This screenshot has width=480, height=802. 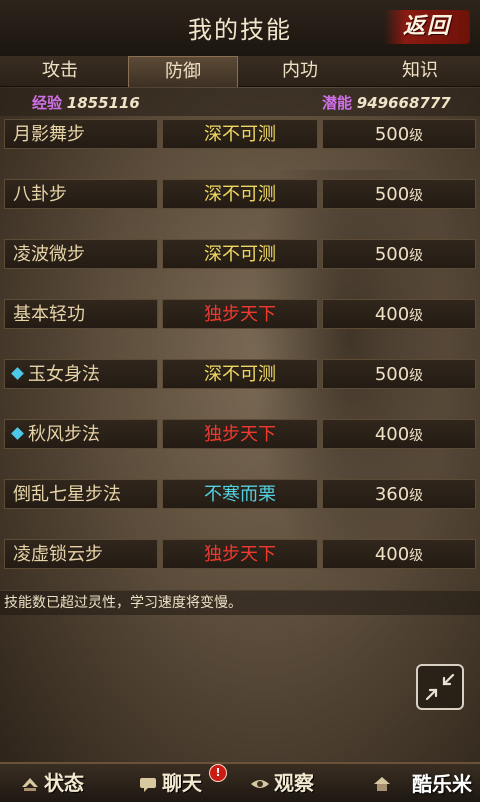 I want to click on skill-name: 月影舞步, so click(x=81, y=134).